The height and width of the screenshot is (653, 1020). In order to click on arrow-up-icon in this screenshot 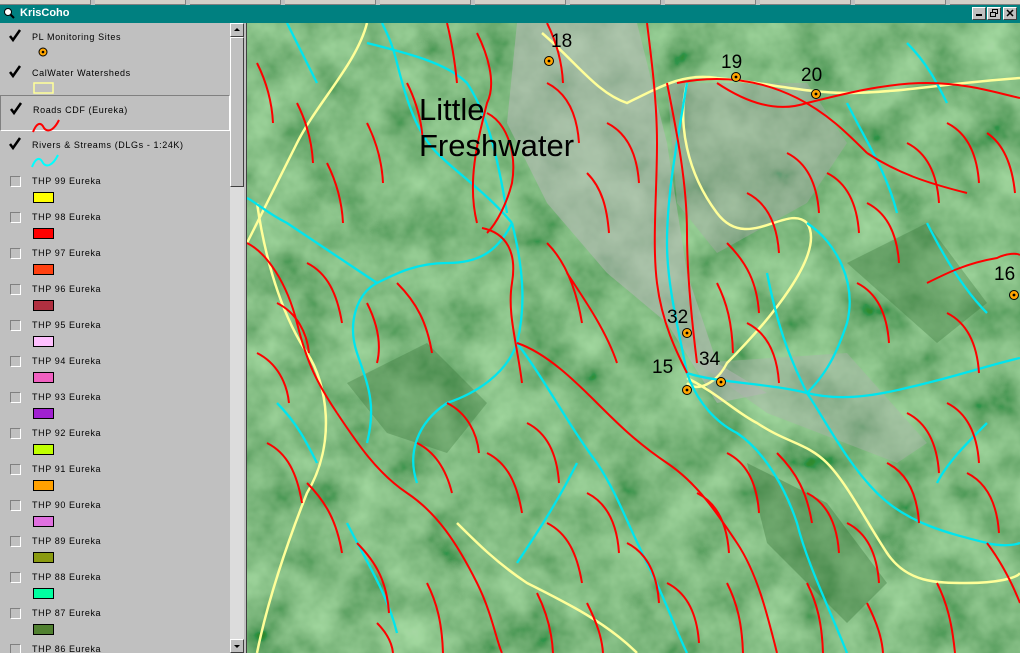, I will do `click(237, 29)`.